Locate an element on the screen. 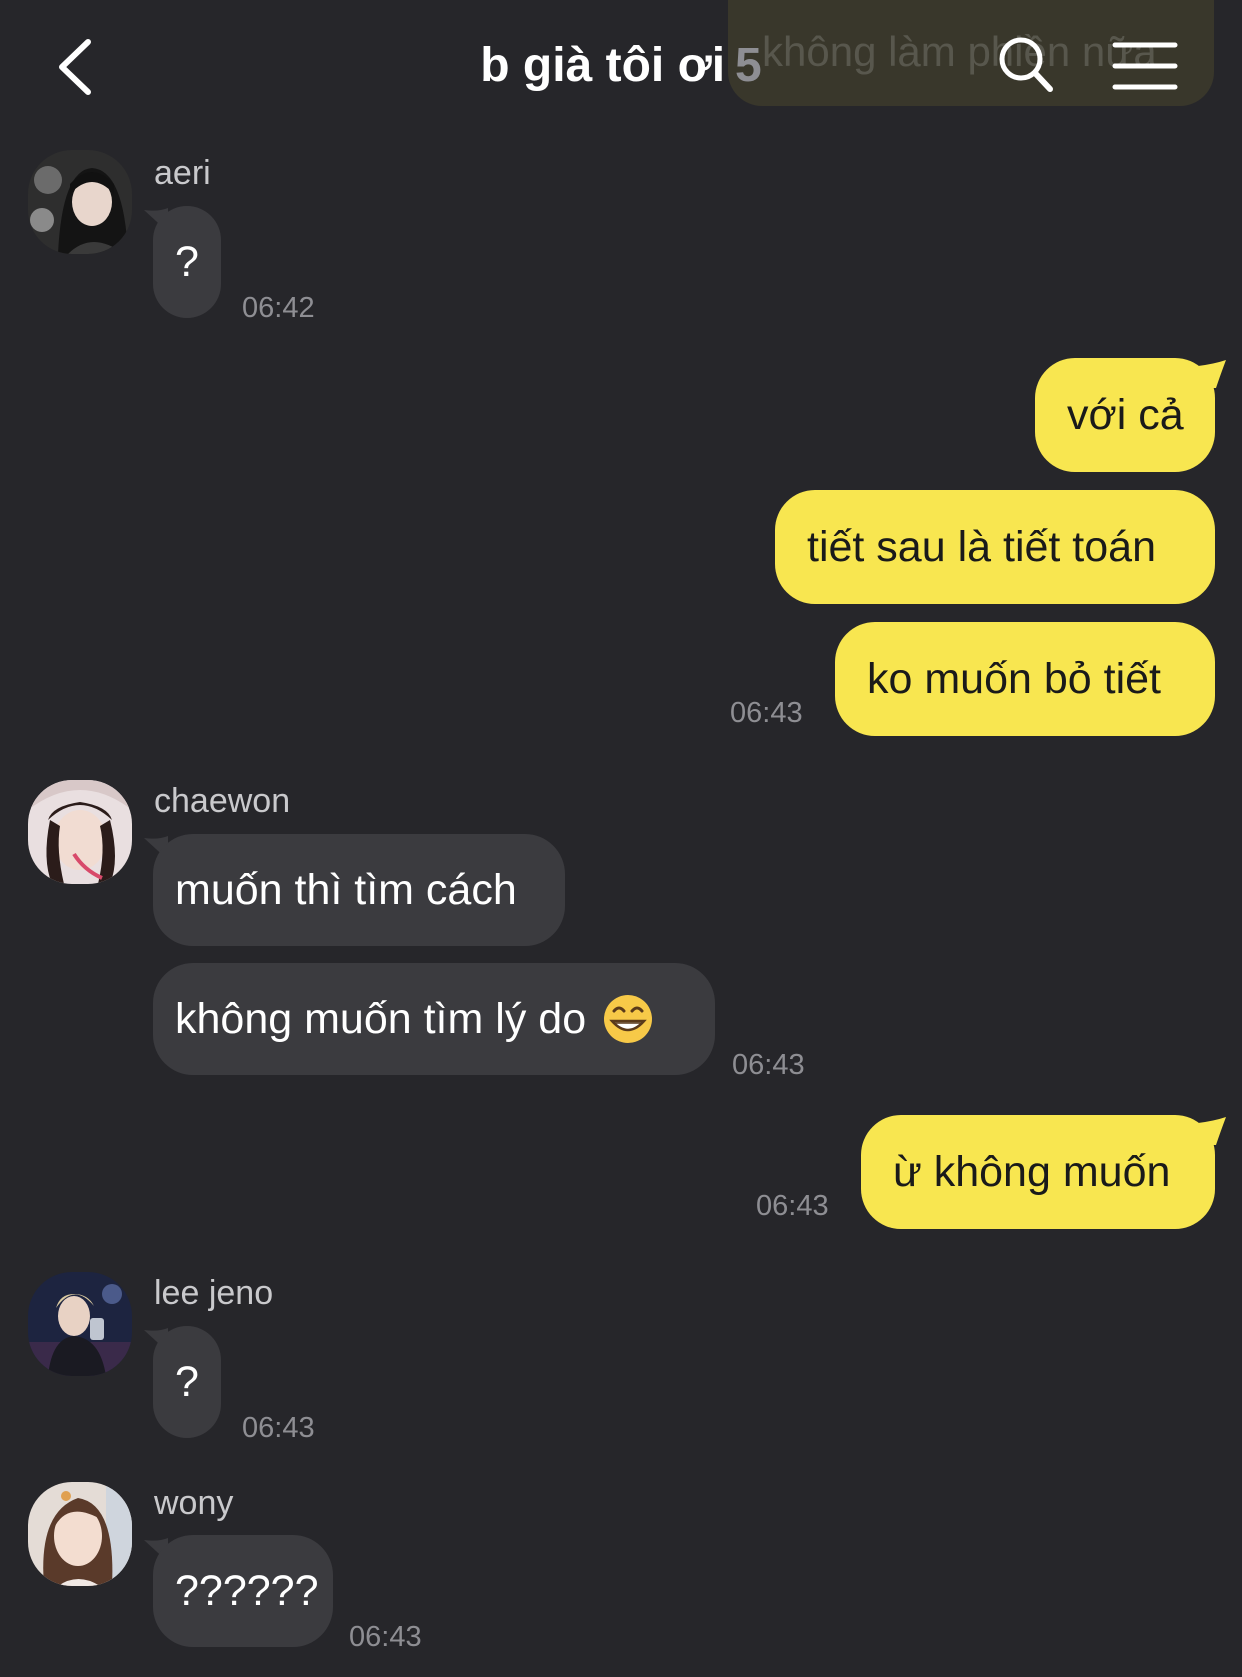 The width and height of the screenshot is (1242, 1677). search-icon is located at coordinates (1026, 64).